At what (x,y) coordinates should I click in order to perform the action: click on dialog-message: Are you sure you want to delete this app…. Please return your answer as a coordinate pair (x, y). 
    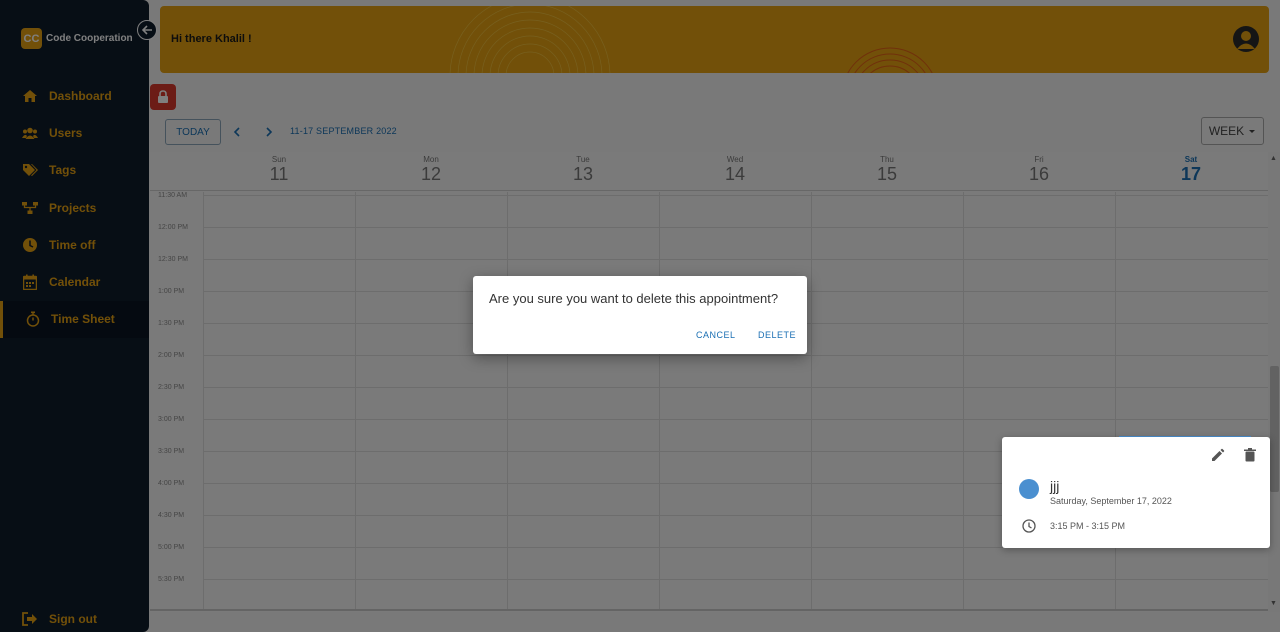
    Looking at the image, I should click on (634, 298).